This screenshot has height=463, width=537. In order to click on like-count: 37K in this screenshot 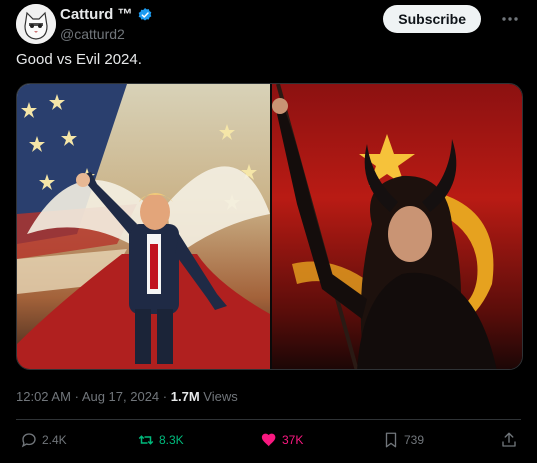, I will do `click(293, 440)`.